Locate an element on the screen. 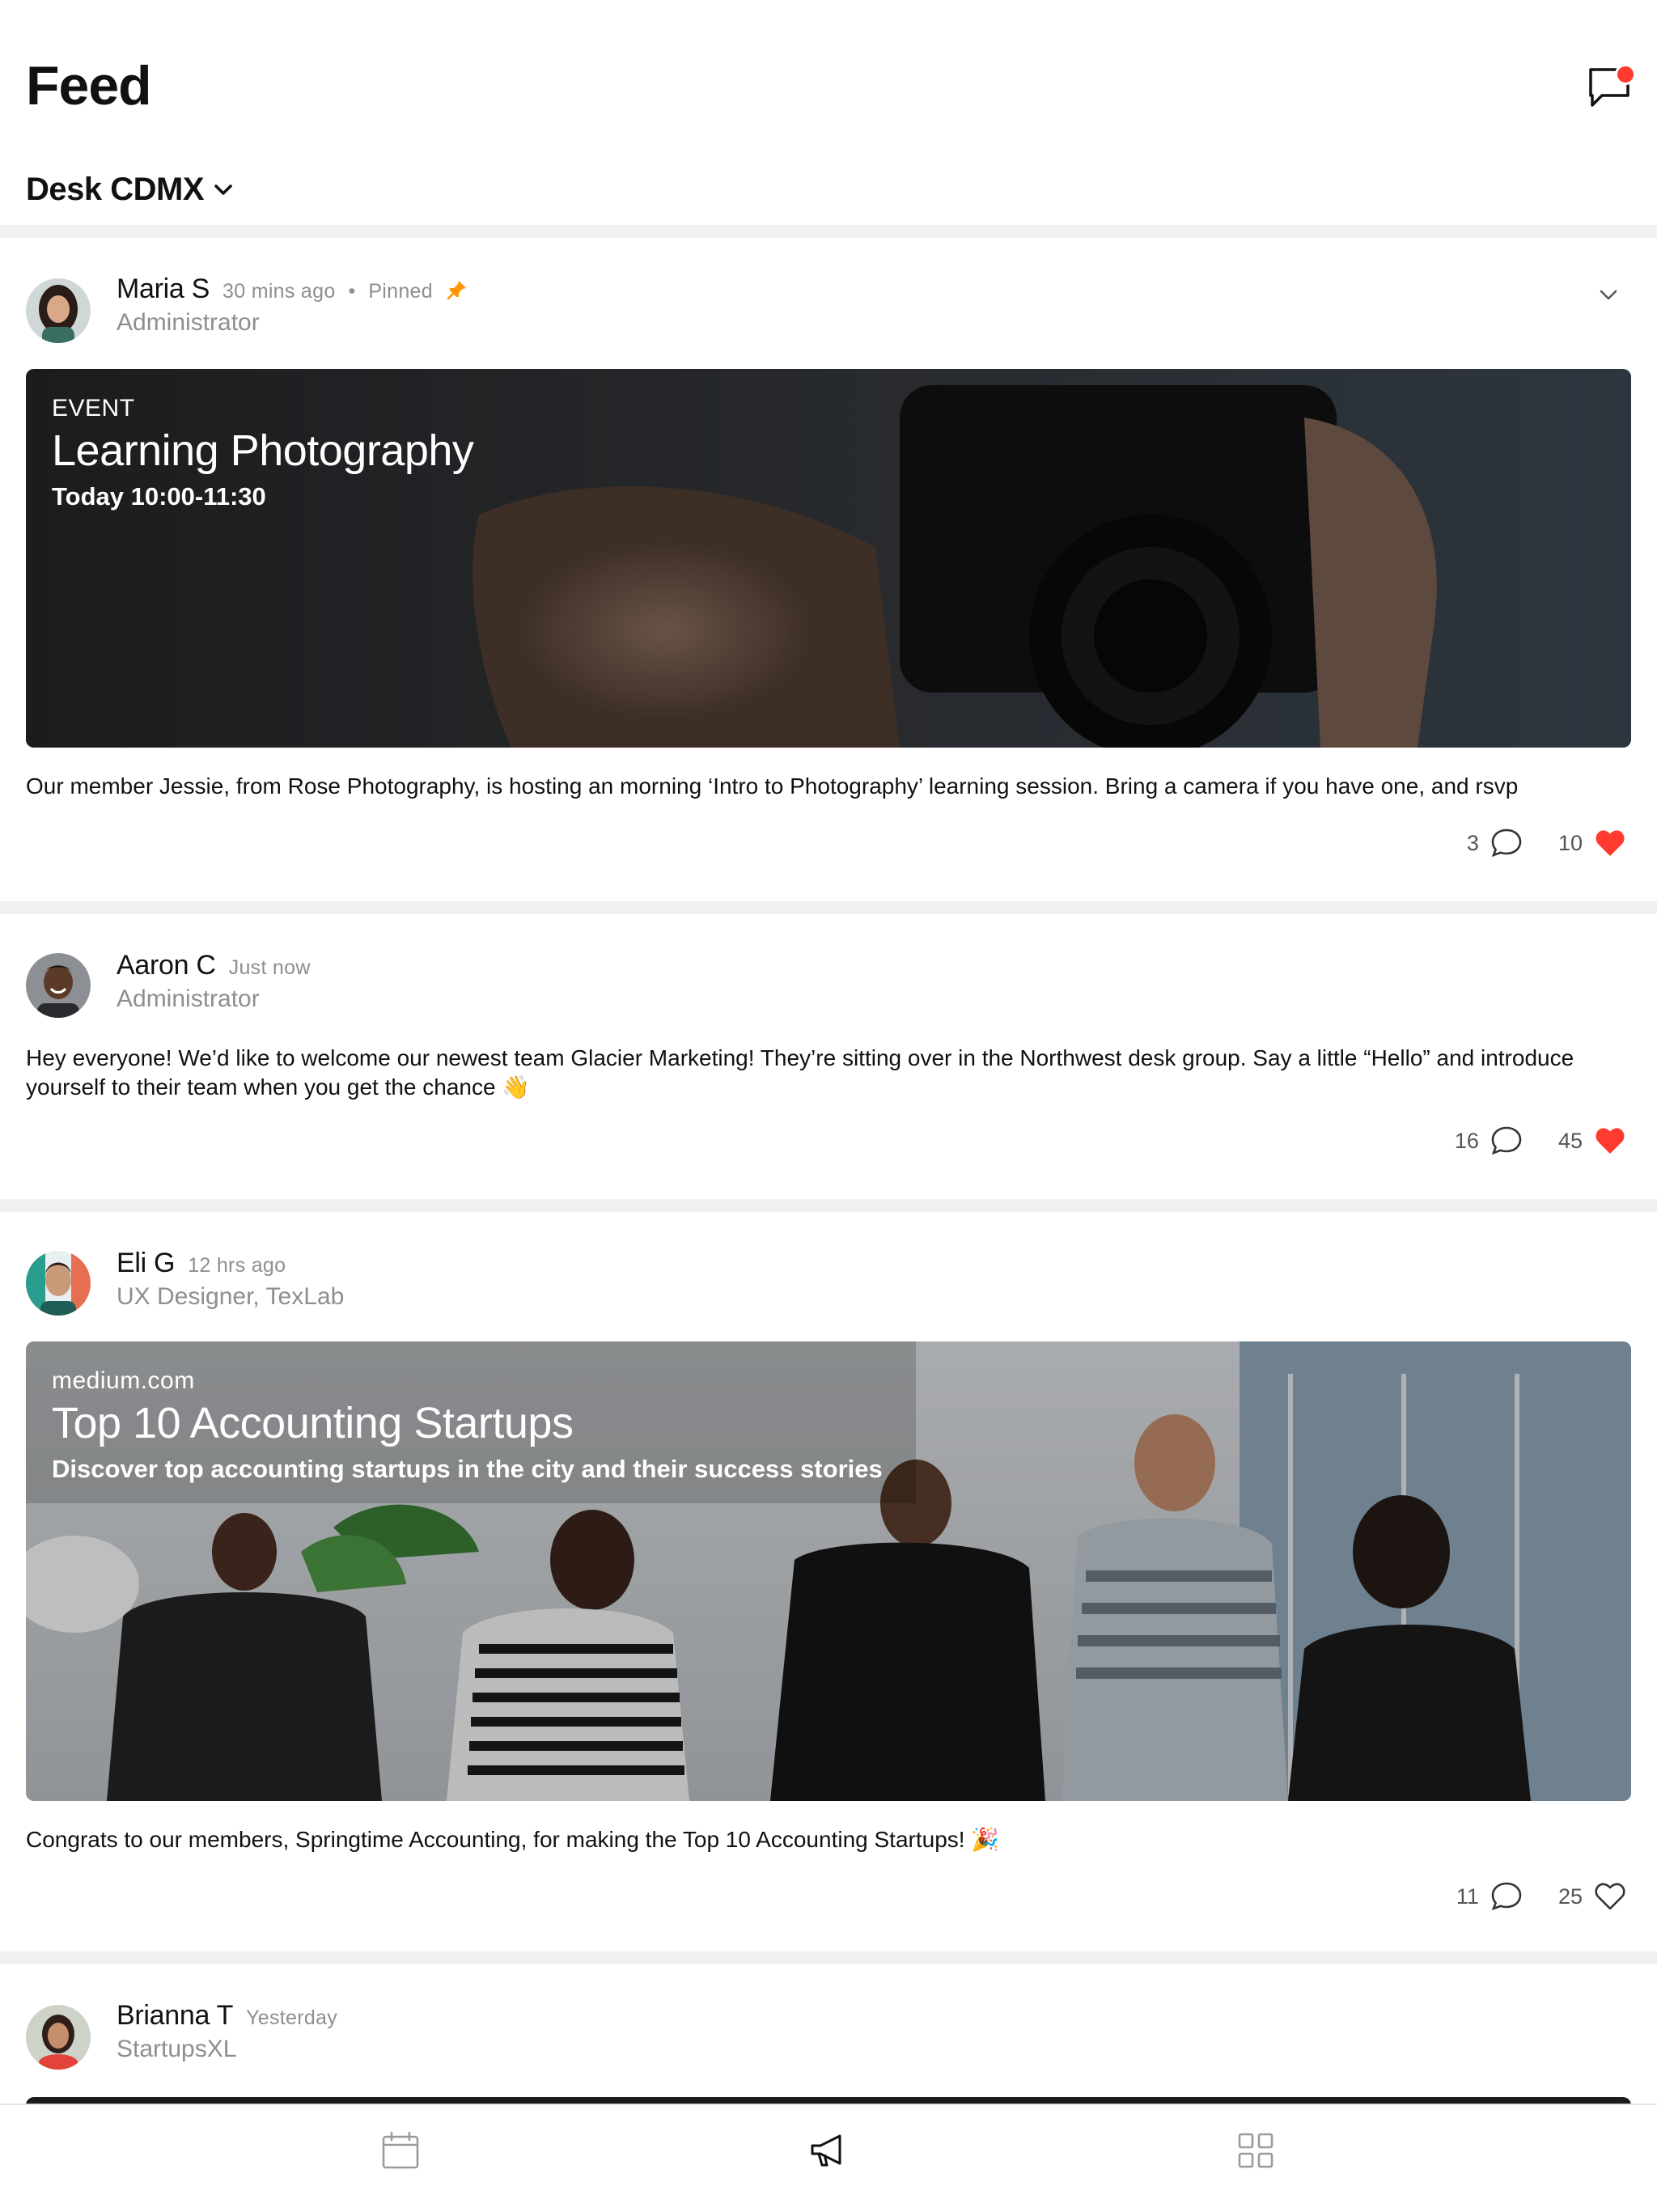 The height and width of the screenshot is (2212, 1657). media-title: Top 10 Accounting Startups is located at coordinates (313, 1423).